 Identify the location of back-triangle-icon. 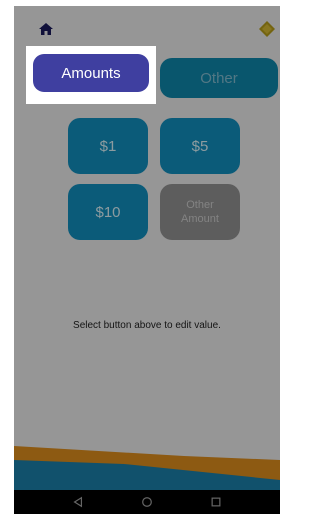
(78, 502).